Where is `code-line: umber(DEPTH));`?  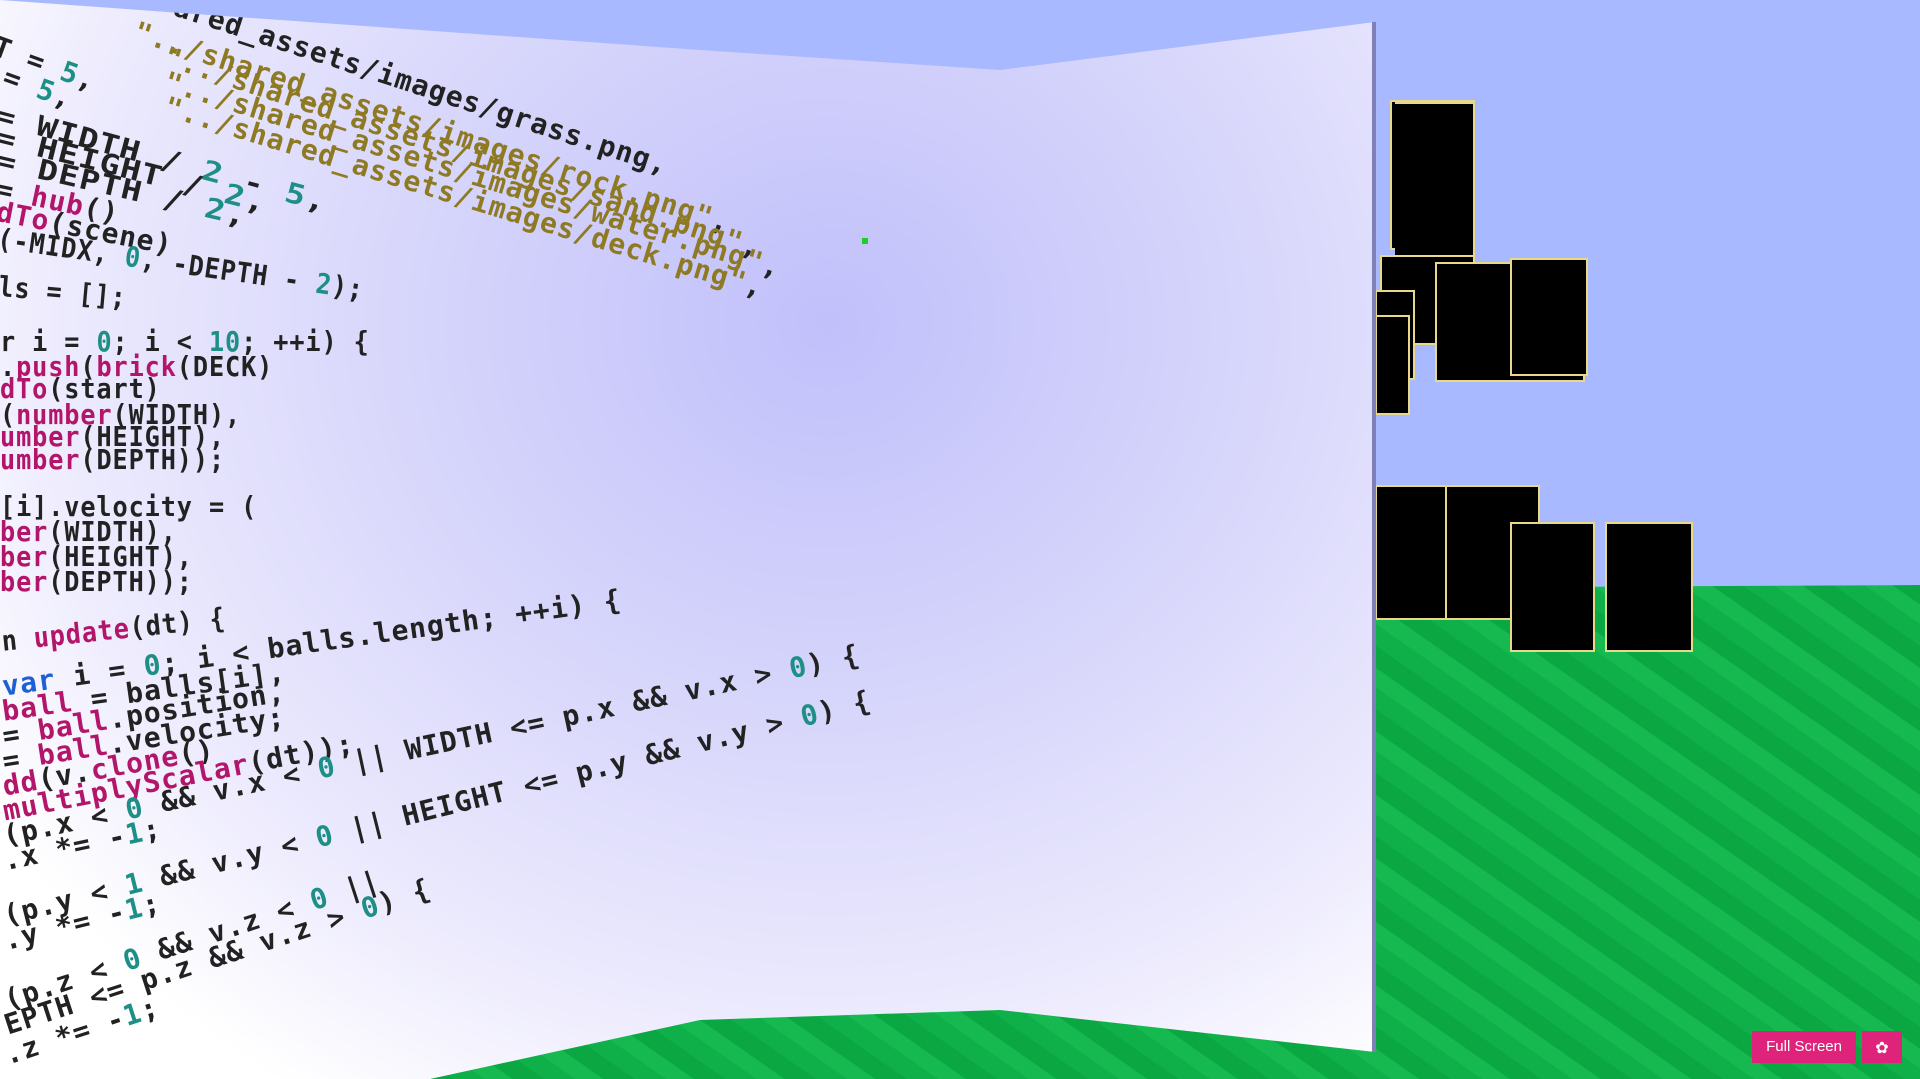
code-line: umber(DEPTH)); is located at coordinates (113, 459).